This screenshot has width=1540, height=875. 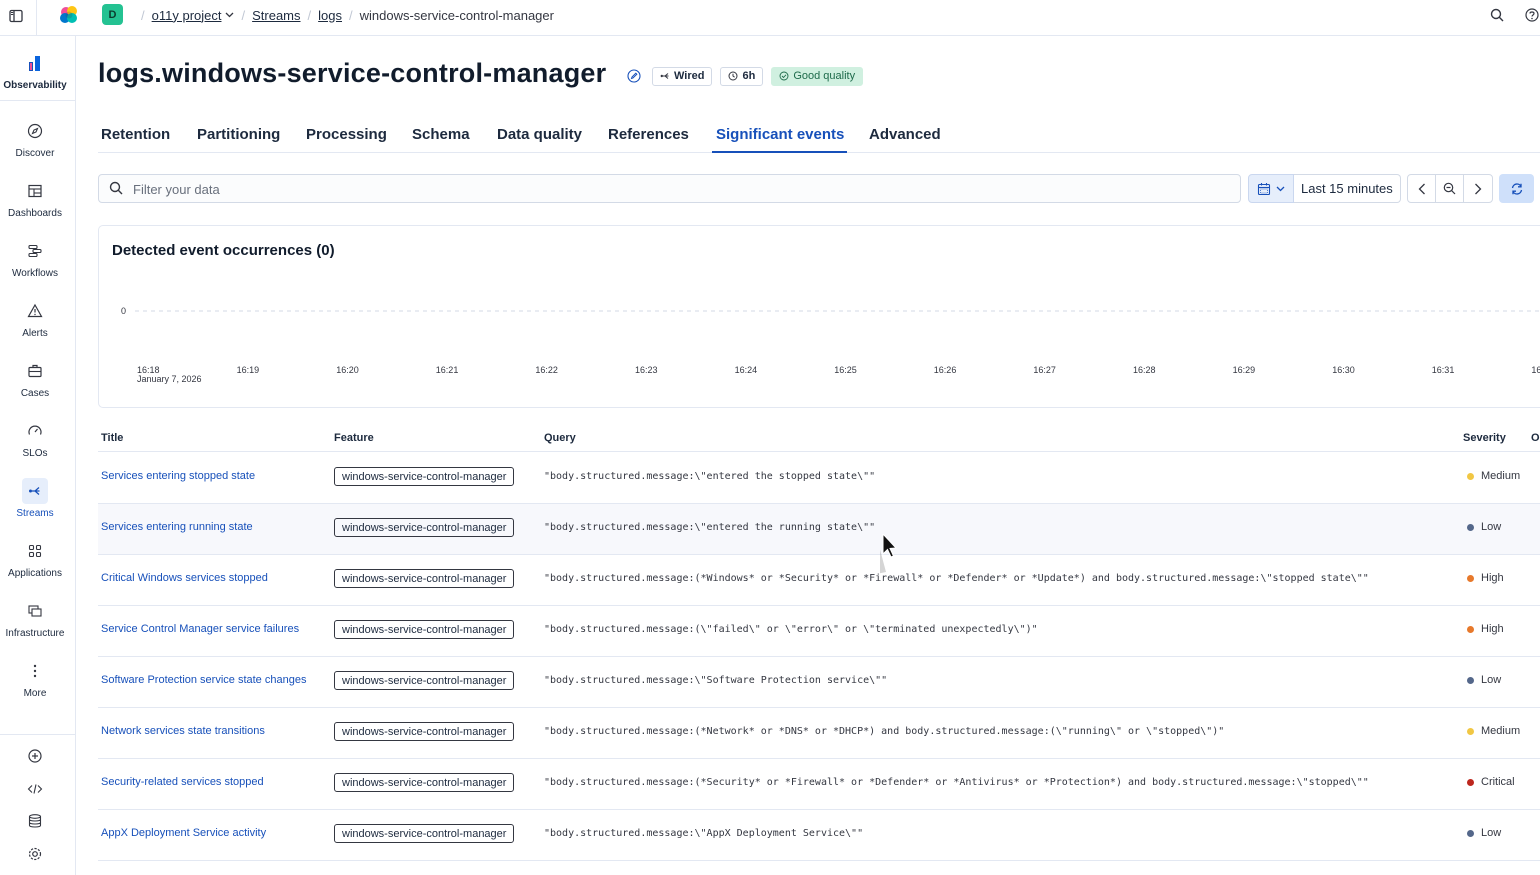 I want to click on gear-icon, so click(x=35, y=854).